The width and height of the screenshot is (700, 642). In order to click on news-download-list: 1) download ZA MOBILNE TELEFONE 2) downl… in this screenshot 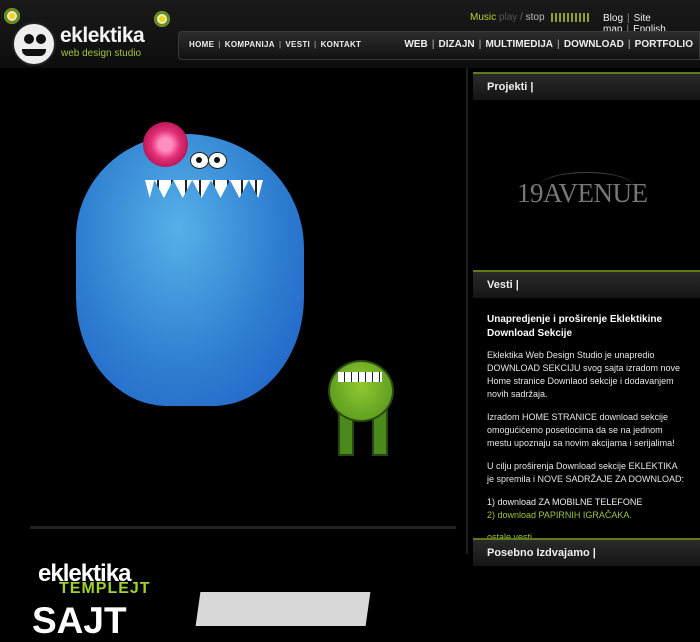, I will do `click(586, 509)`.